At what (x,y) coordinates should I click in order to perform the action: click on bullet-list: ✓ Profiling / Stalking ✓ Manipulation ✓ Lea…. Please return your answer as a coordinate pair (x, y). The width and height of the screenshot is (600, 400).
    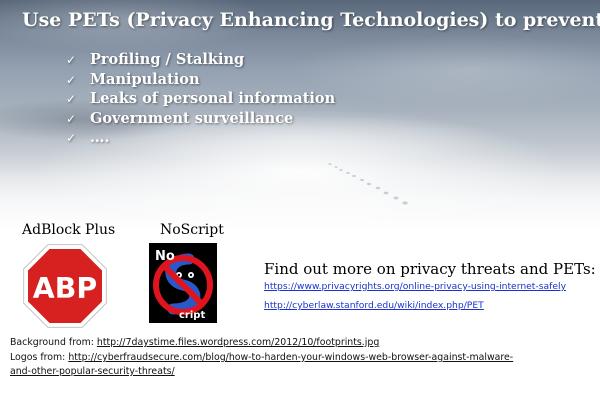
    Looking at the image, I should click on (200, 99).